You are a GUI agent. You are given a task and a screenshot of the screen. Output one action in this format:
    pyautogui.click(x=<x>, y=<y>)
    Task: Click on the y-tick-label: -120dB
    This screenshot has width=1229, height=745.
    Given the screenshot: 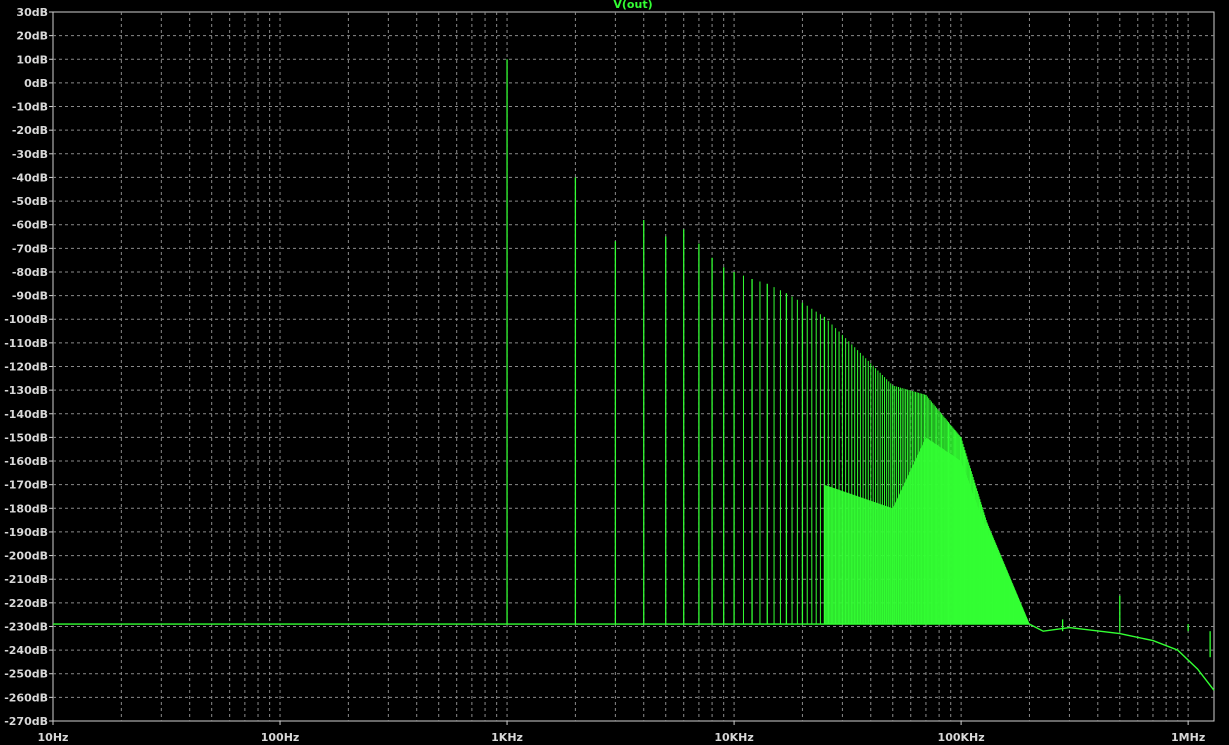 What is the action you would take?
    pyautogui.click(x=26, y=367)
    